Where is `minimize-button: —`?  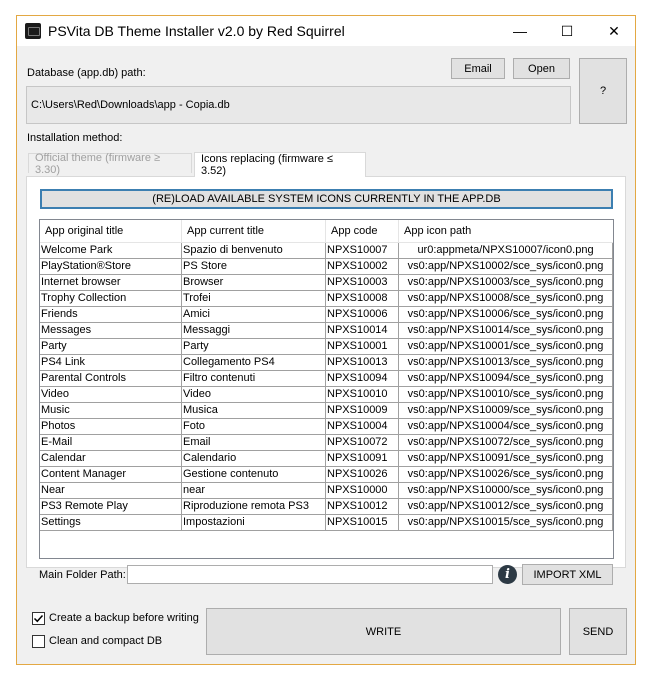
minimize-button: — is located at coordinates (520, 31).